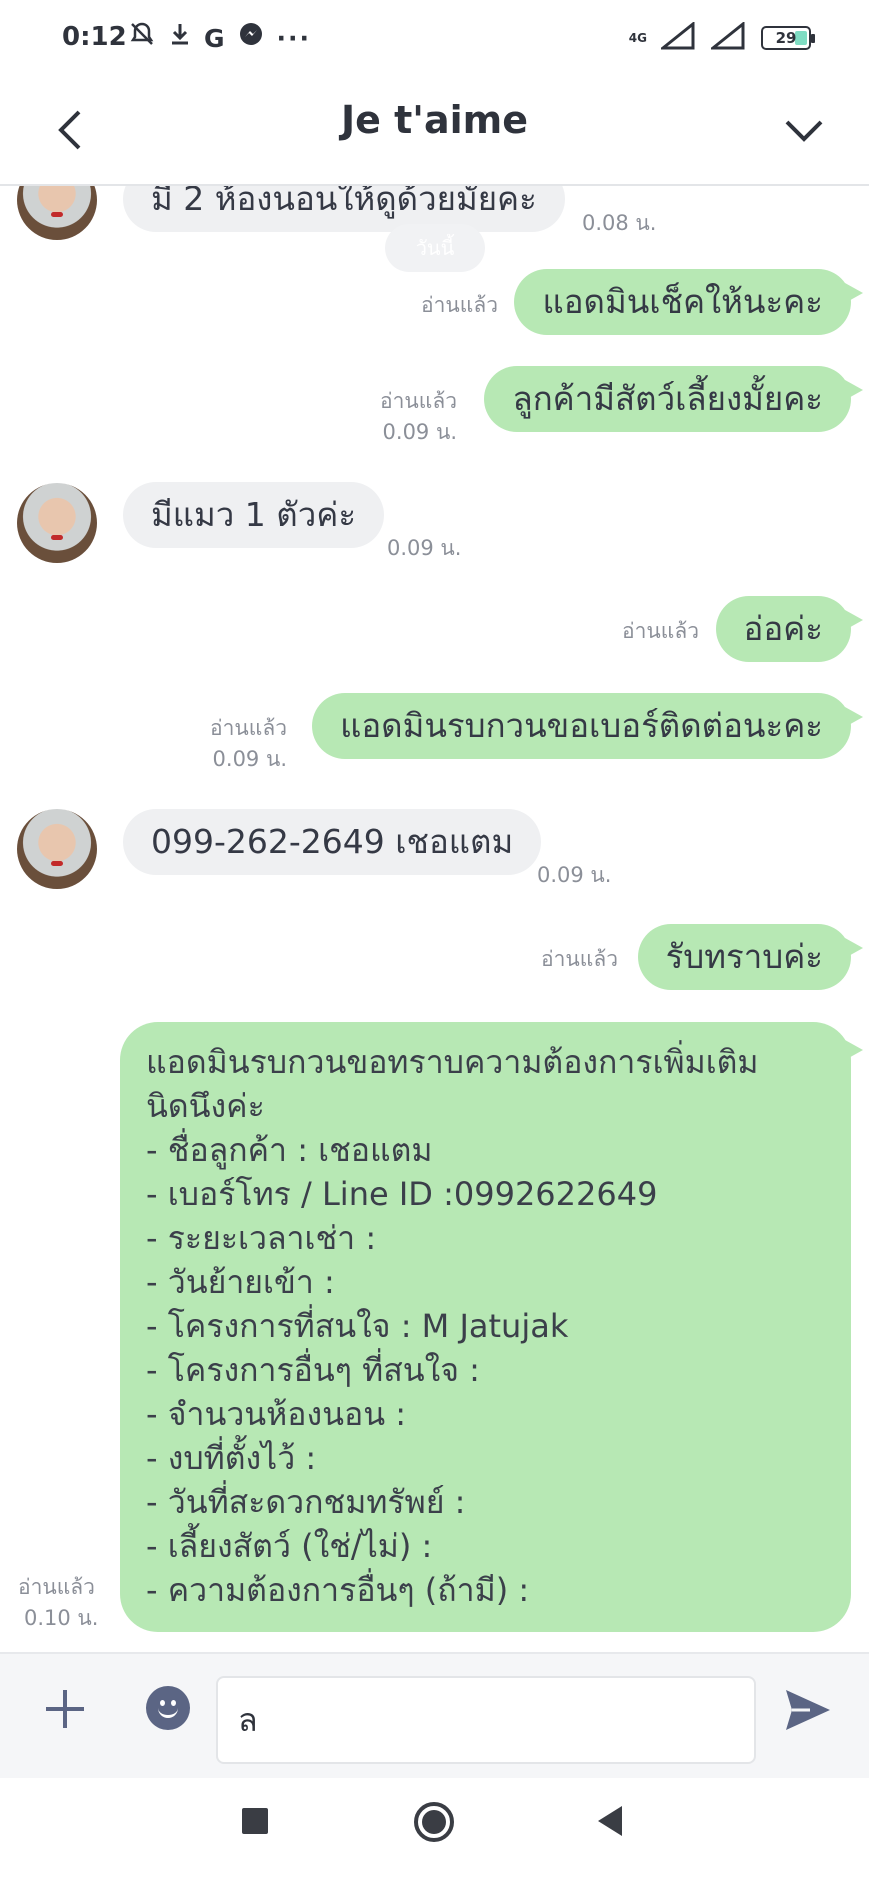  What do you see at coordinates (255, 1821) in the screenshot?
I see `recent-apps-button` at bounding box center [255, 1821].